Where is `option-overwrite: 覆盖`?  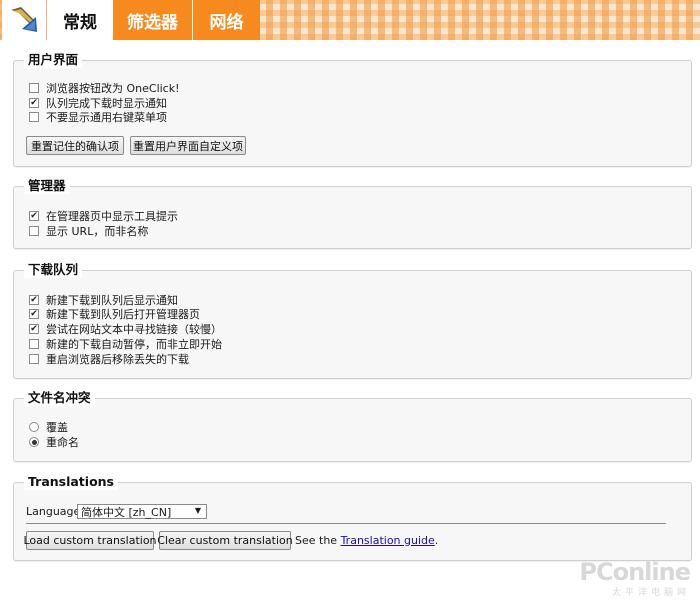 option-overwrite: 覆盖 is located at coordinates (48, 427).